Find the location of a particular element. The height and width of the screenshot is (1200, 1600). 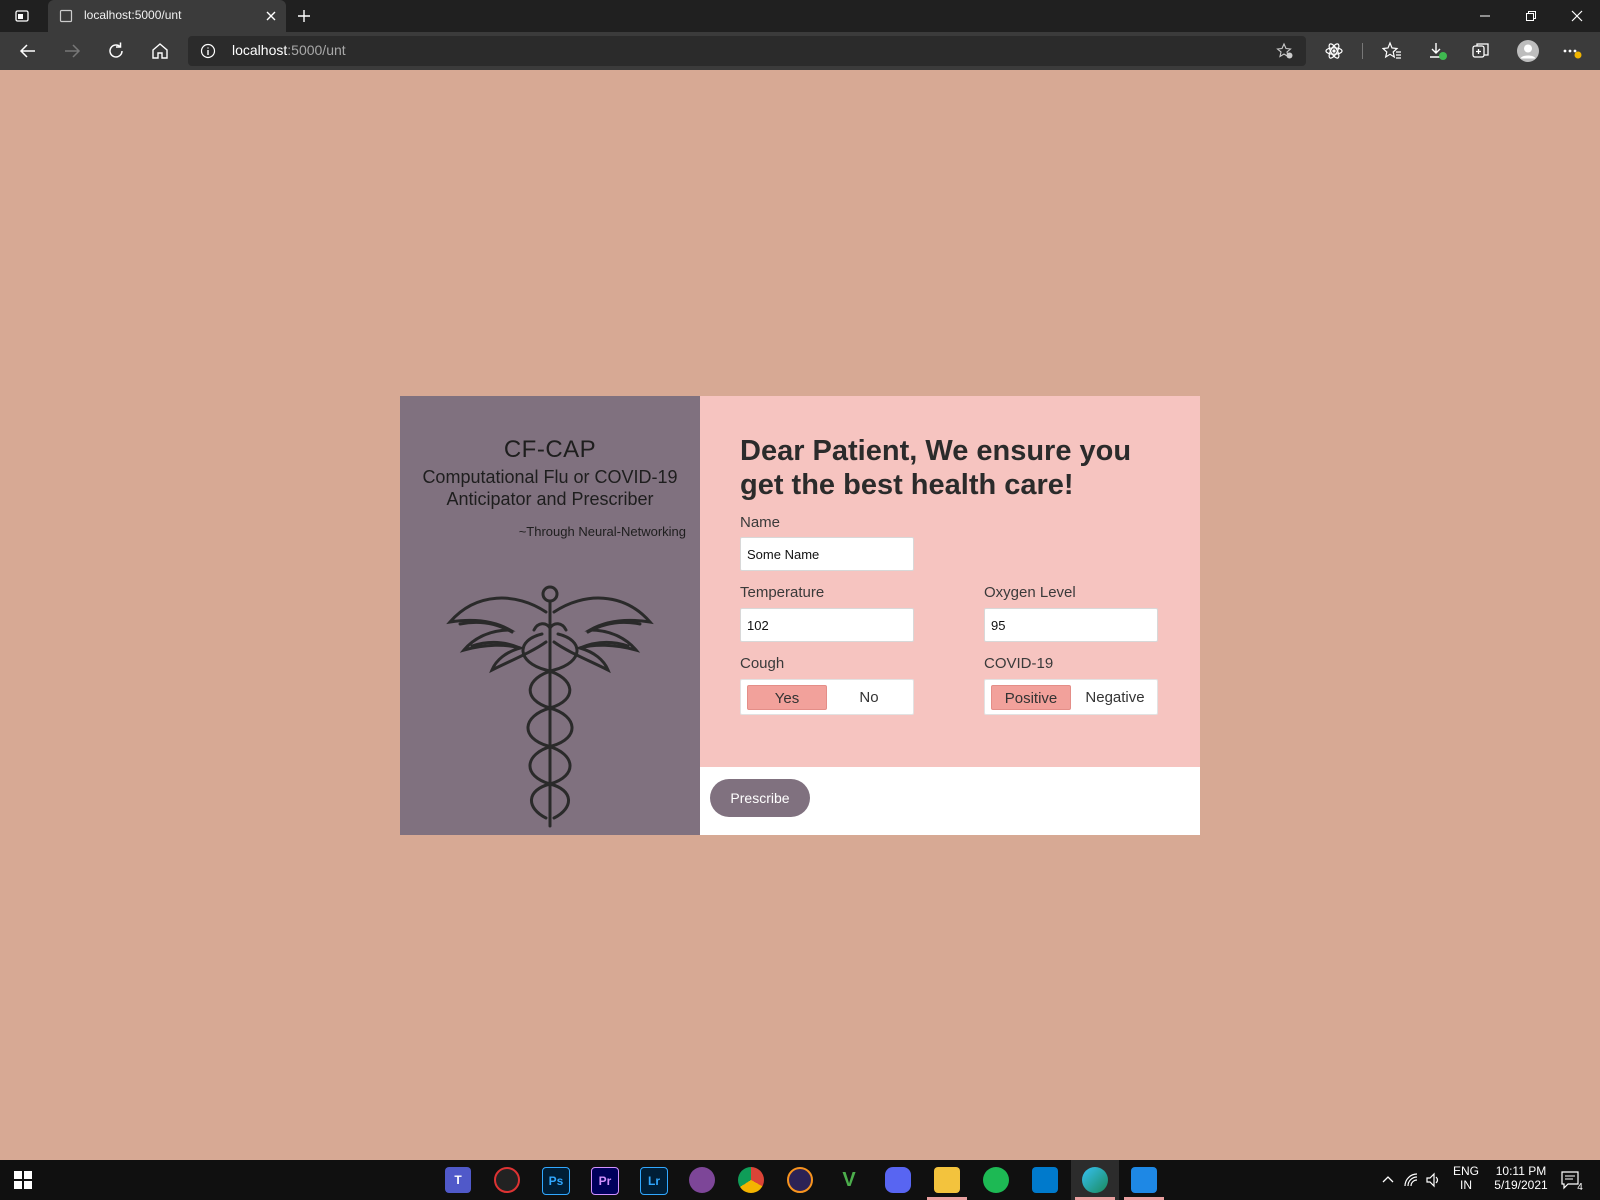

caduceus-icon is located at coordinates (550, 706).